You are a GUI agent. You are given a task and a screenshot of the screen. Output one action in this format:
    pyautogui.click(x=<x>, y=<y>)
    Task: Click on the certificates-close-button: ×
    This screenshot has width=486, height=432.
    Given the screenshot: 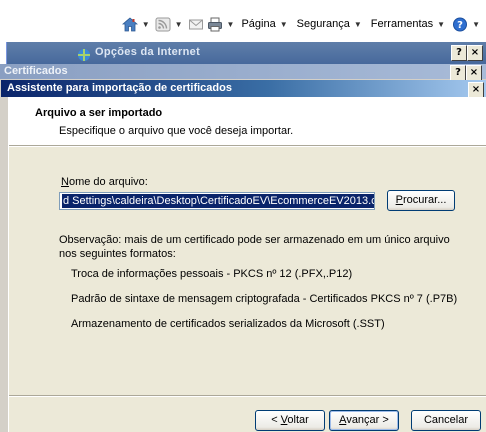 What is the action you would take?
    pyautogui.click(x=474, y=73)
    